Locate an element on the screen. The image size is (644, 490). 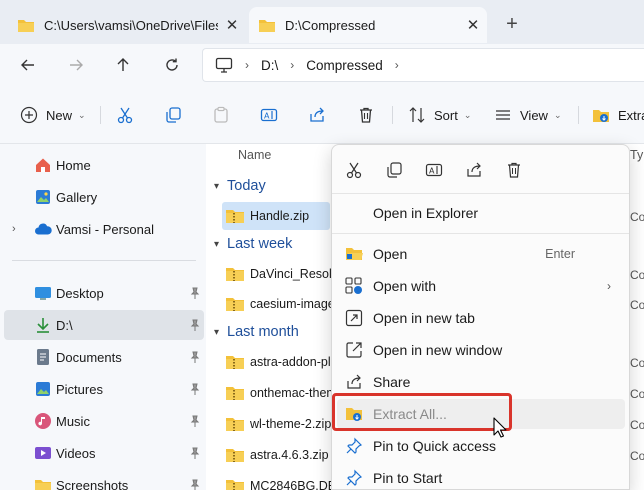
group-label: Last month is located at coordinates (263, 332).